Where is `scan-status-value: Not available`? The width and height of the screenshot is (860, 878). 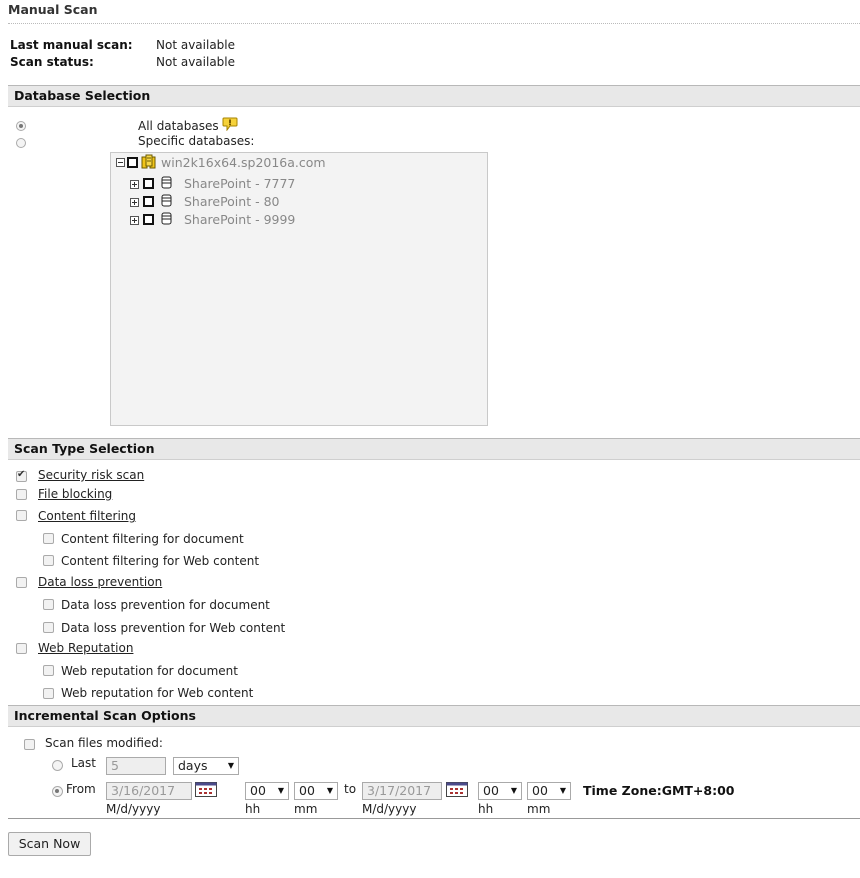 scan-status-value: Not available is located at coordinates (196, 62).